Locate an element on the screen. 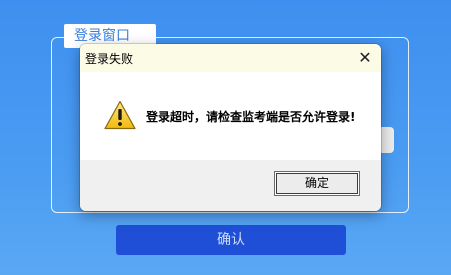 The width and height of the screenshot is (451, 275). dialog-message: 登录超时，请检查监考端是否允许登录! is located at coordinates (251, 117).